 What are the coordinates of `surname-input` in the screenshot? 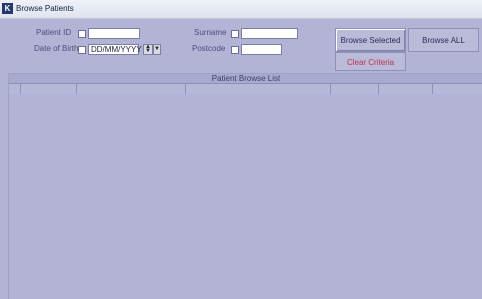 It's located at (269, 33).